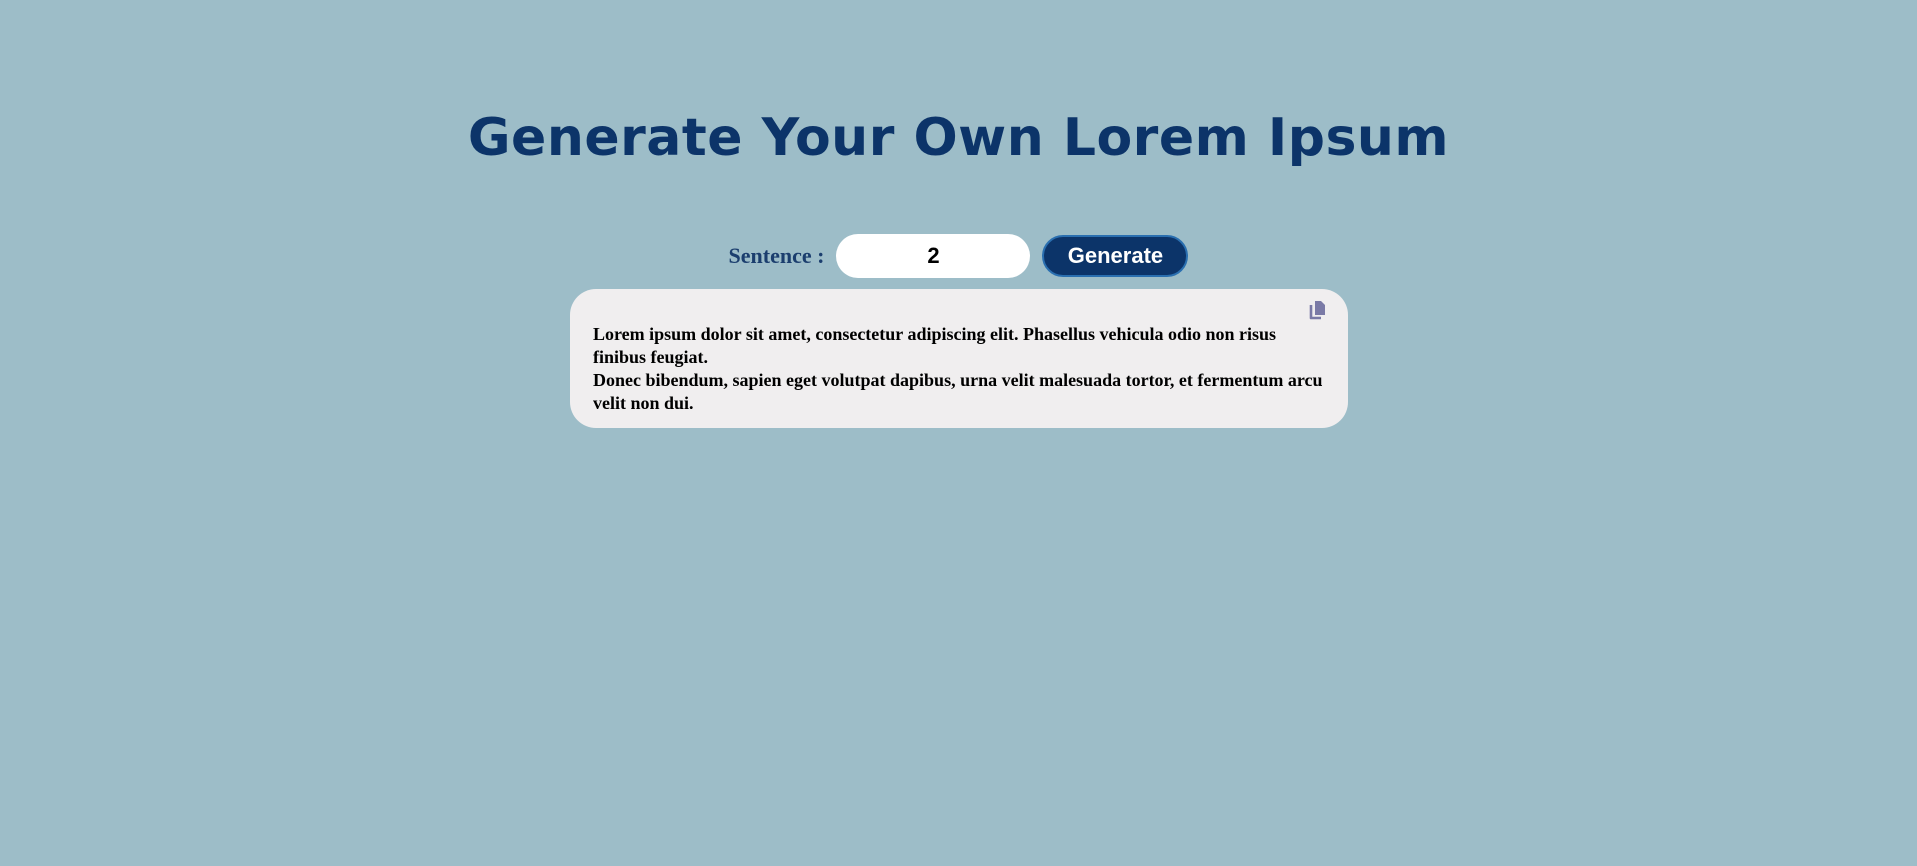  I want to click on generator-controls: Sentence : Generate, so click(958, 256).